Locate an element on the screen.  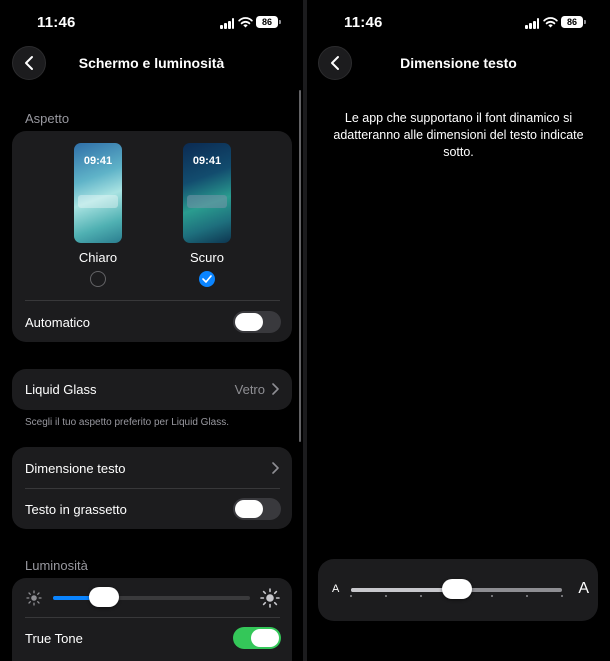
bold-text-row: Testo in grassetto is located at coordinates (152, 509).